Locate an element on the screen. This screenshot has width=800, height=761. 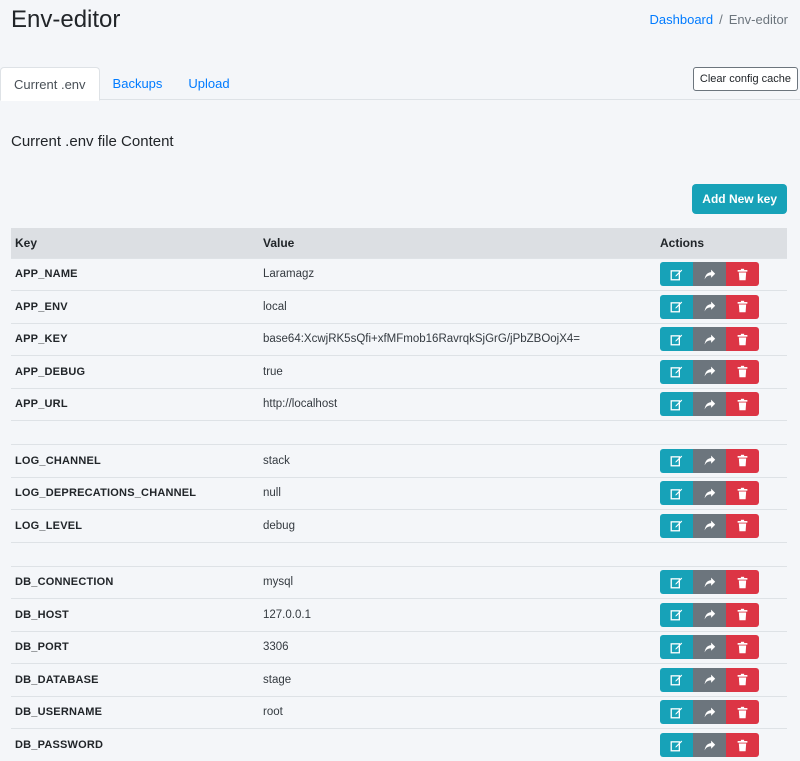
table-row: DB_DATABASE stage is located at coordinates (399, 679).